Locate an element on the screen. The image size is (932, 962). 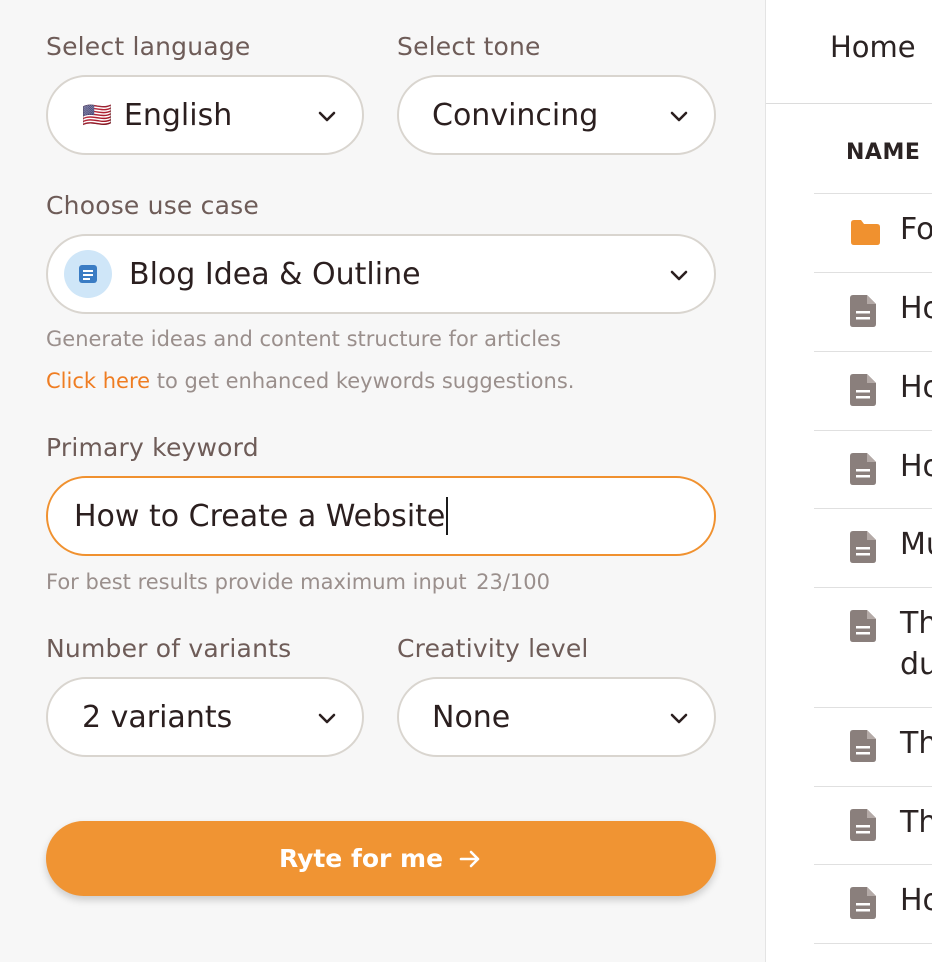
language-select: 🇺🇸 English is located at coordinates (205, 115).